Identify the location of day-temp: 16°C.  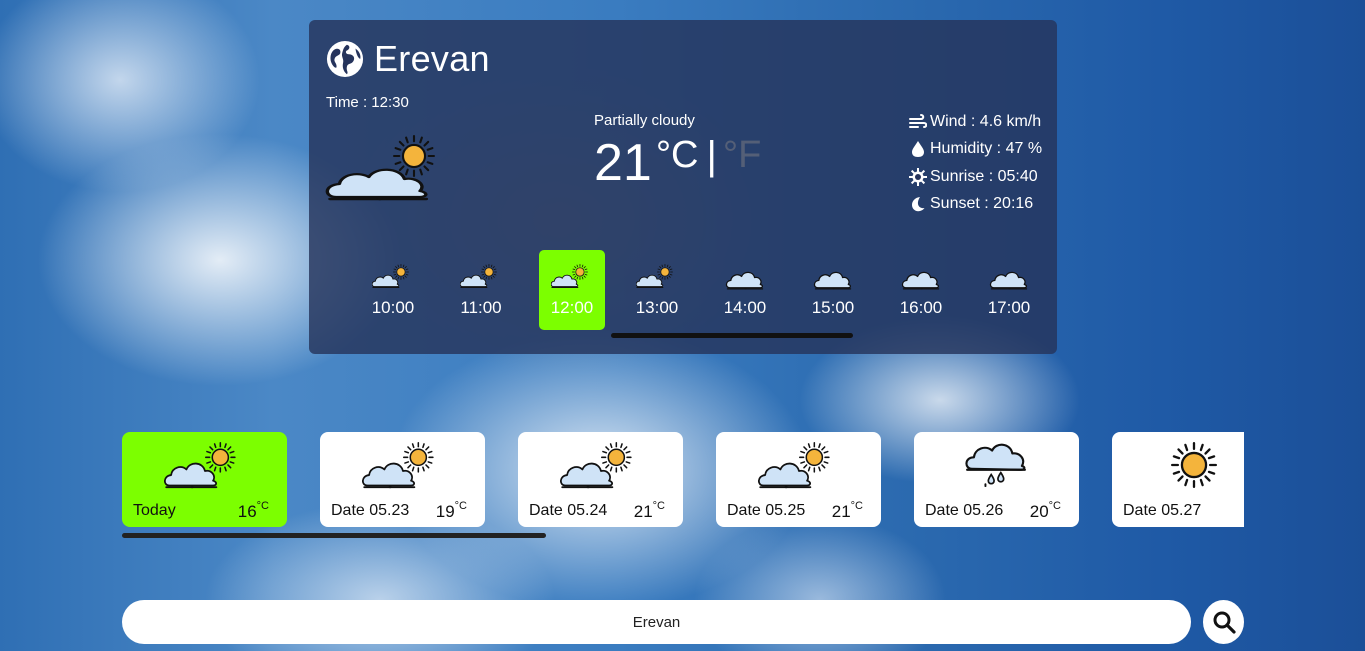
(253, 510).